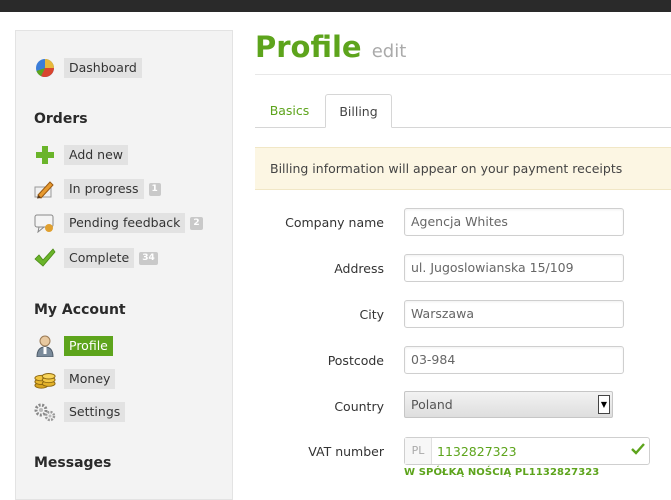 The height and width of the screenshot is (500, 671). I want to click on vat-number-label: VAT number, so click(346, 451).